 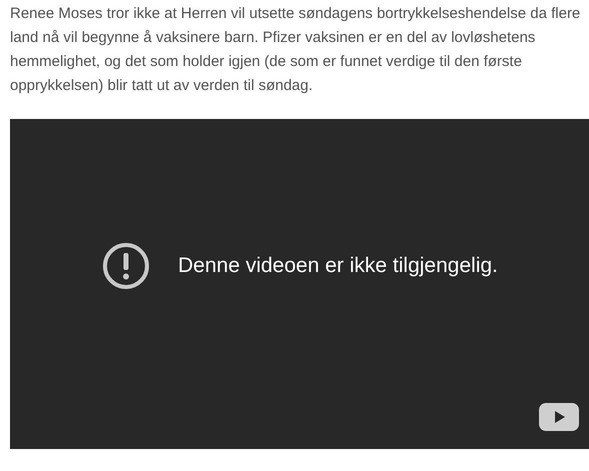 I want to click on unavailable-message: Denne videoen er ikke tilgjengelig., so click(x=338, y=266).